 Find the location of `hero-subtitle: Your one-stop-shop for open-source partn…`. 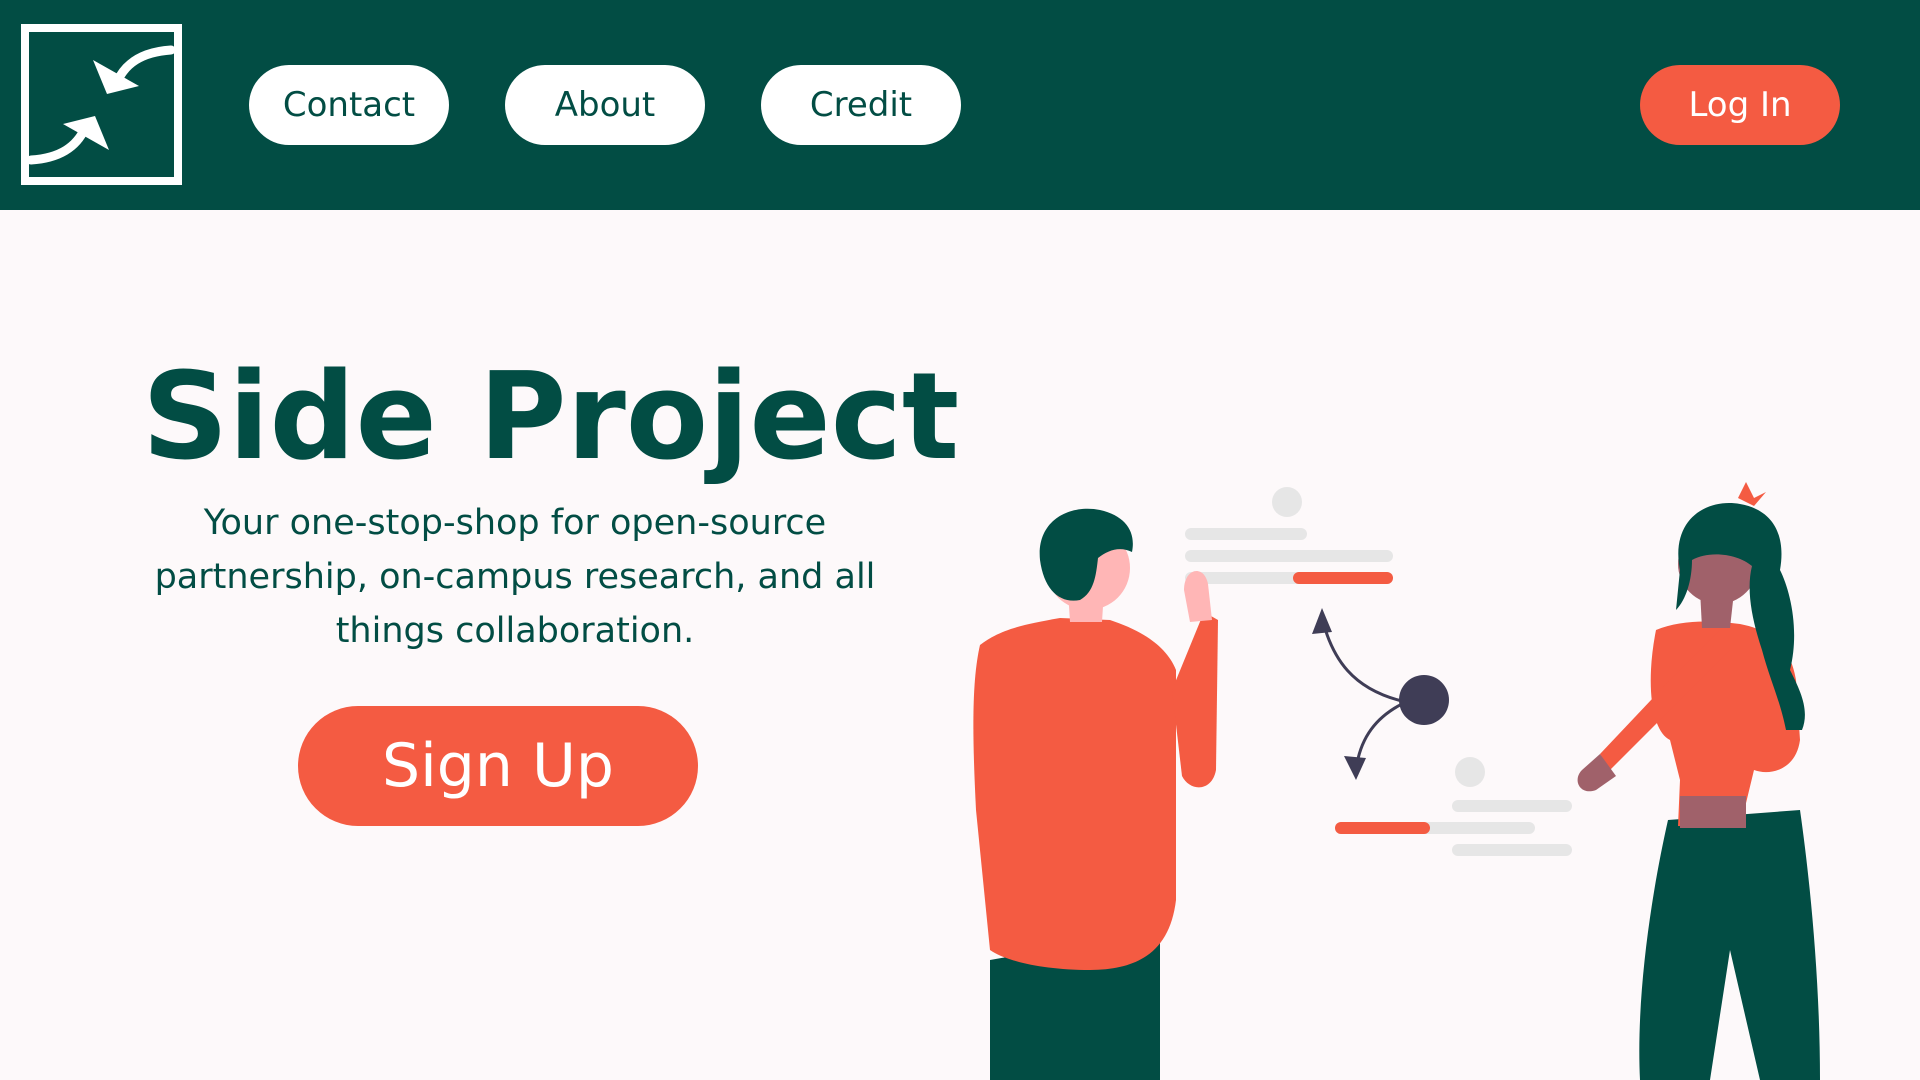

hero-subtitle: Your one-stop-shop for open-source partn… is located at coordinates (515, 577).